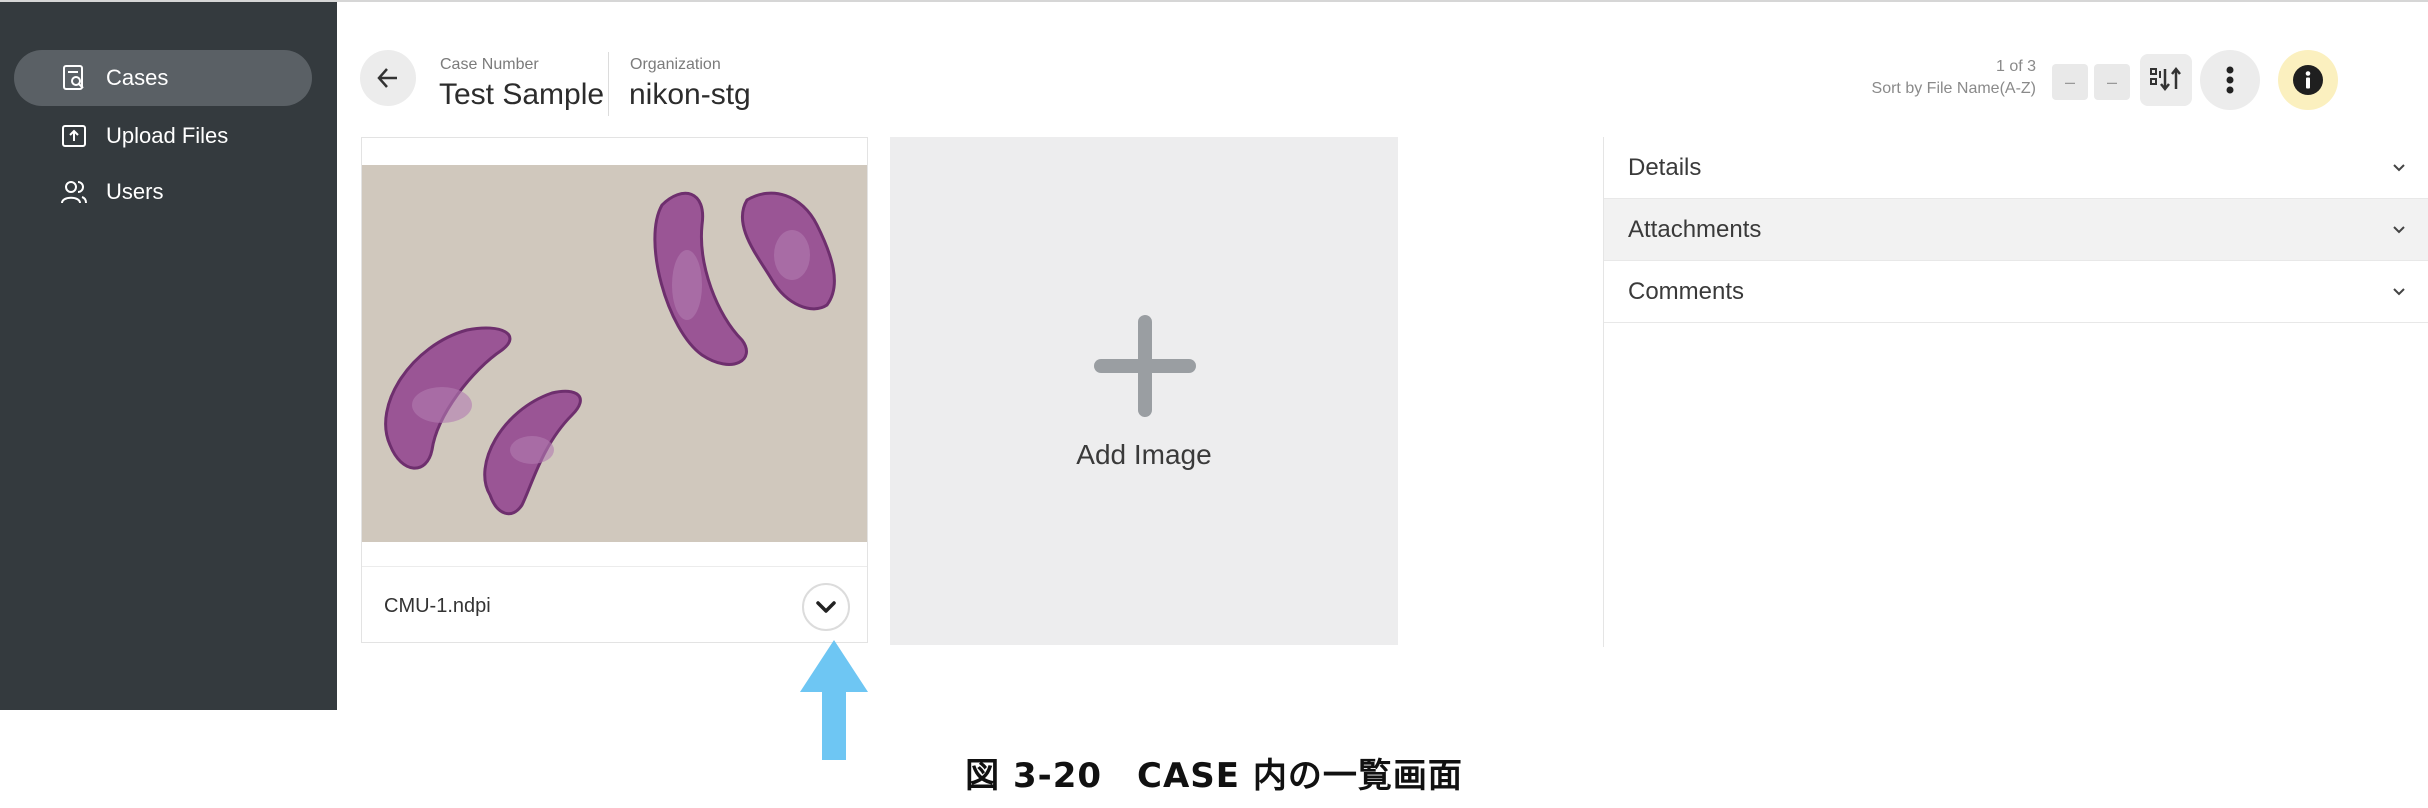 The width and height of the screenshot is (2428, 808). What do you see at coordinates (675, 64) in the screenshot?
I see `organization-label: Organization` at bounding box center [675, 64].